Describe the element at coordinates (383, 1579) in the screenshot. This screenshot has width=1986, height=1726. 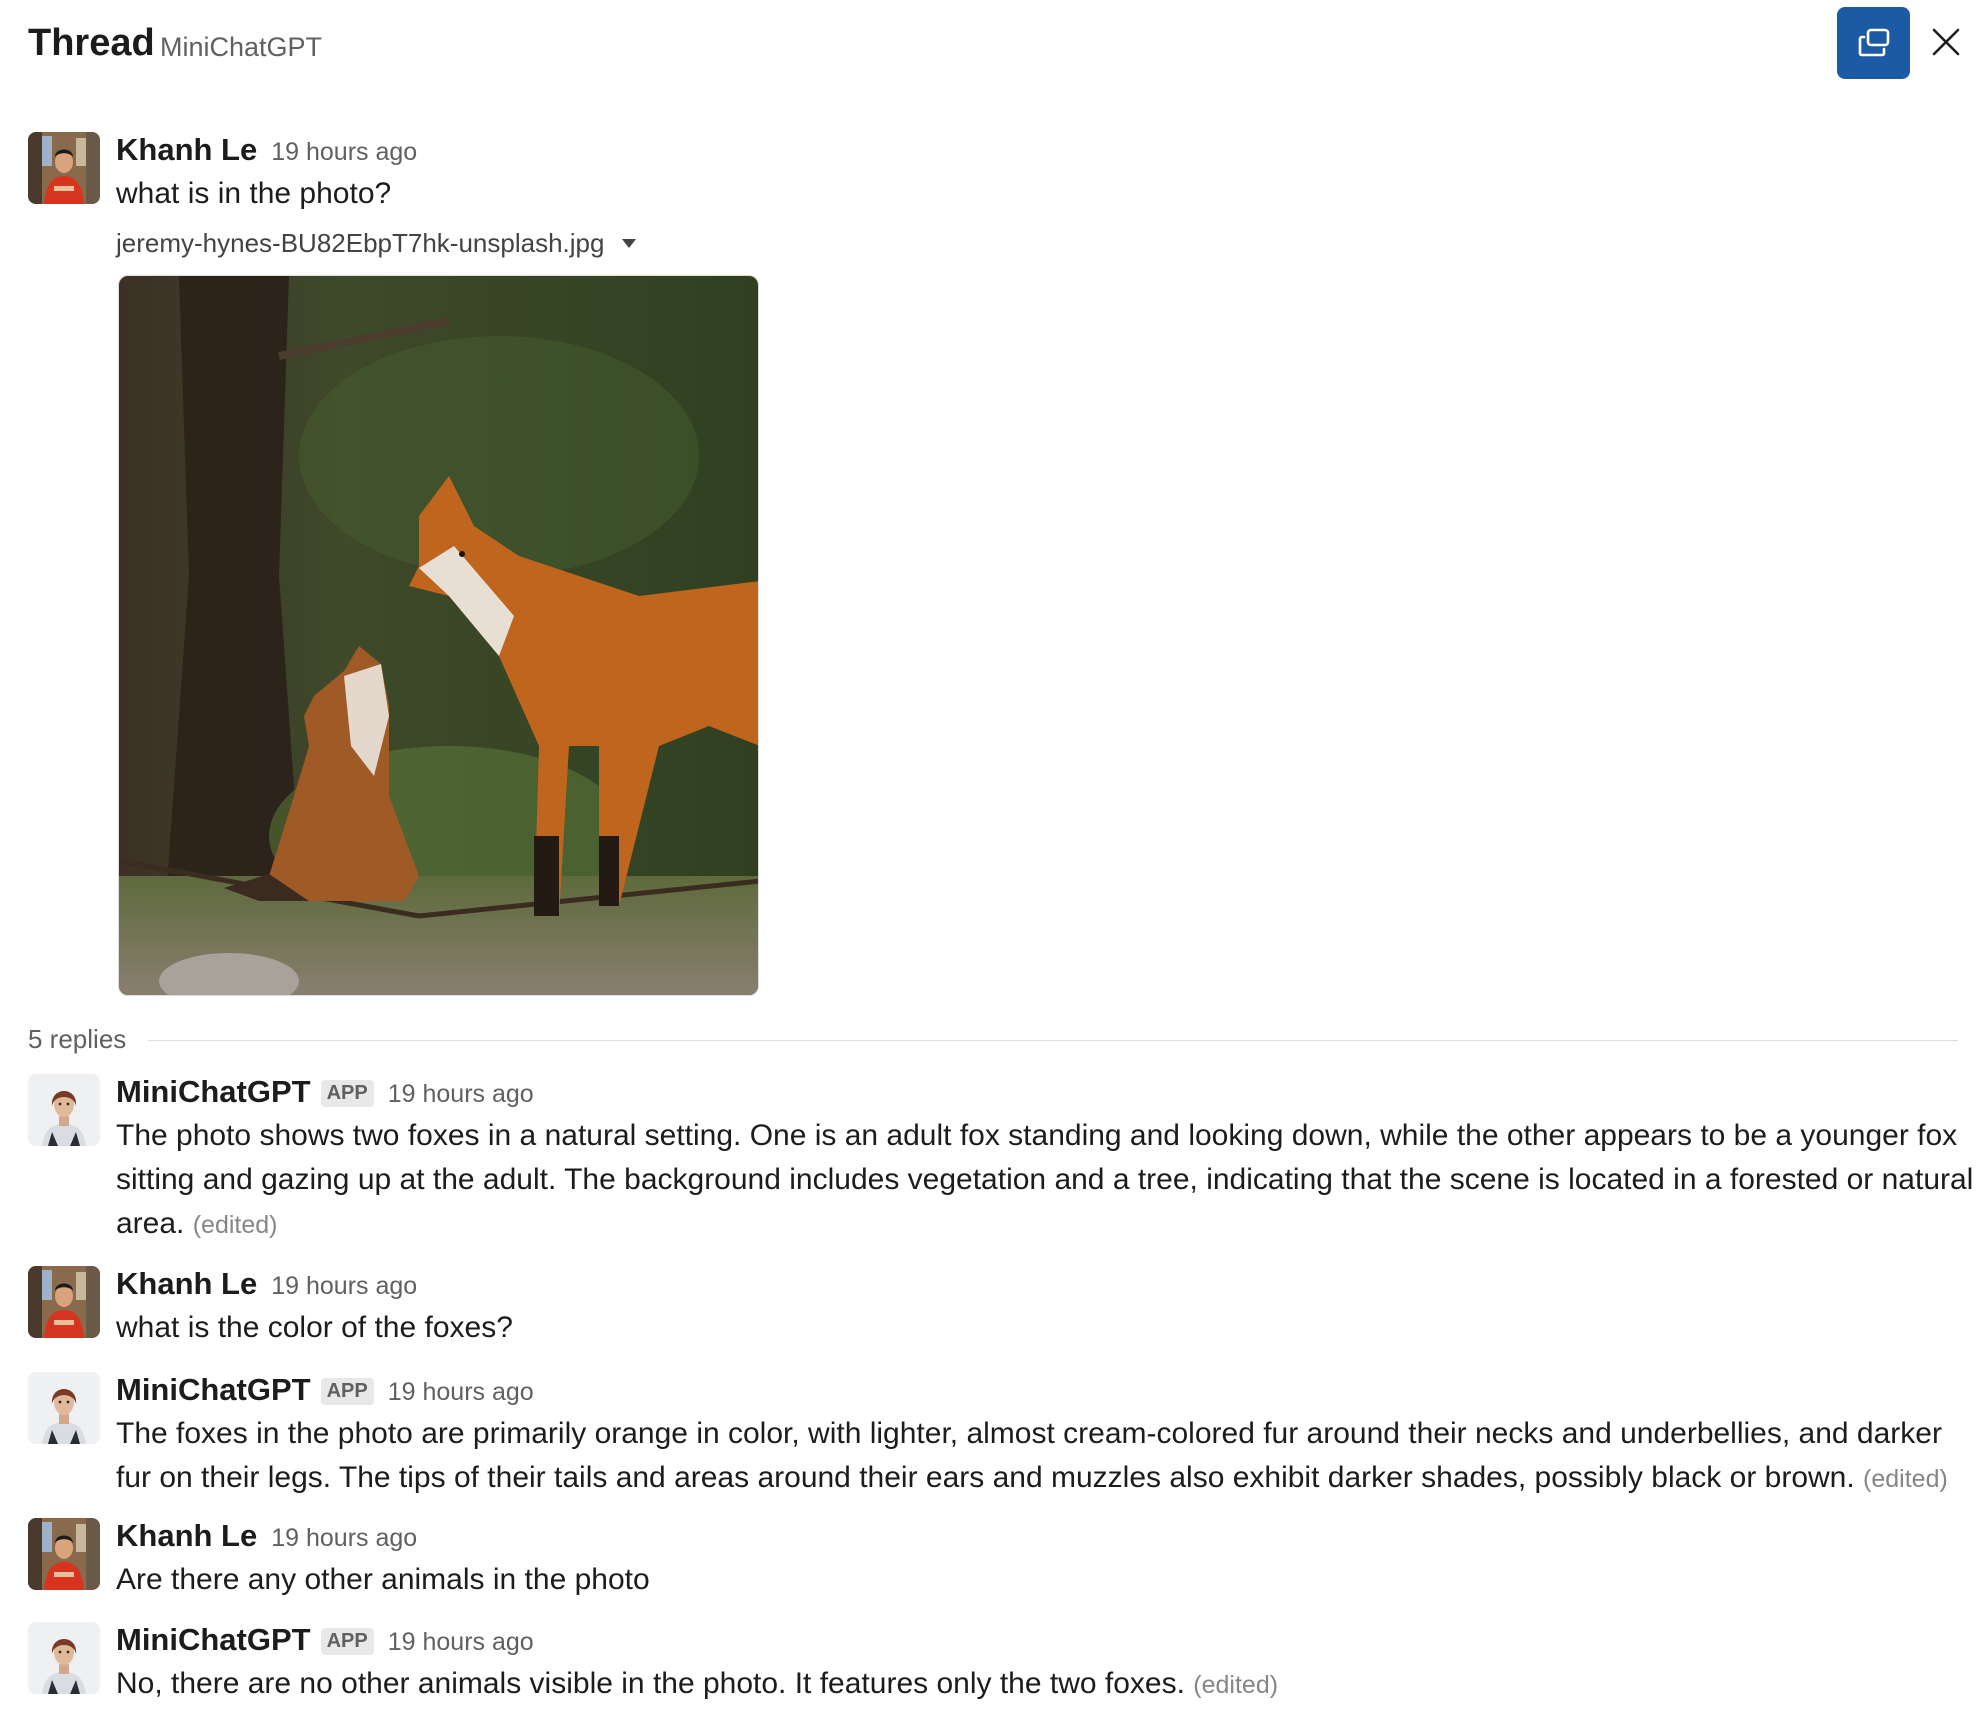
I see `message-text: Are there any other animals in the photo` at that location.